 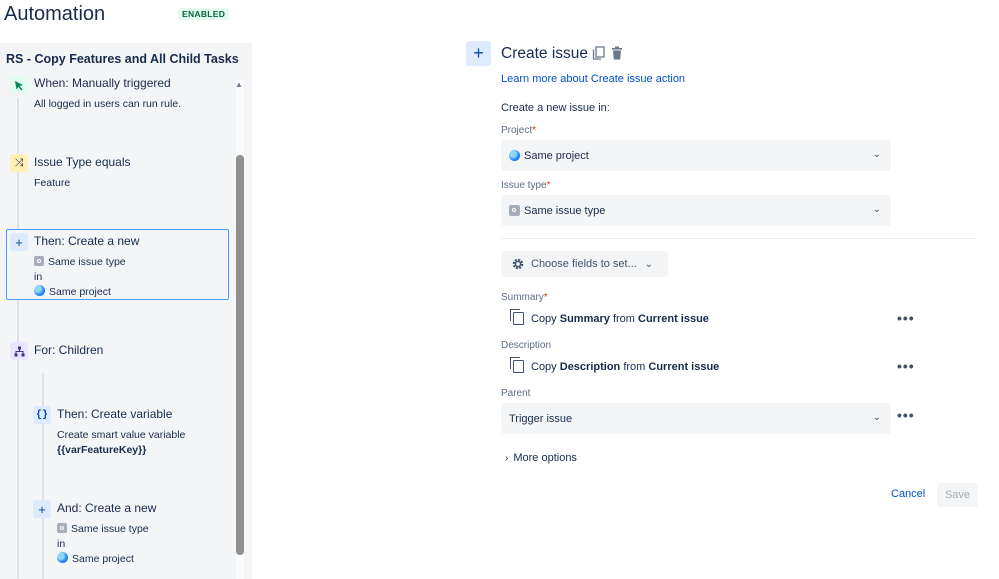 What do you see at coordinates (541, 458) in the screenshot?
I see `more-options-toggle: › More options` at bounding box center [541, 458].